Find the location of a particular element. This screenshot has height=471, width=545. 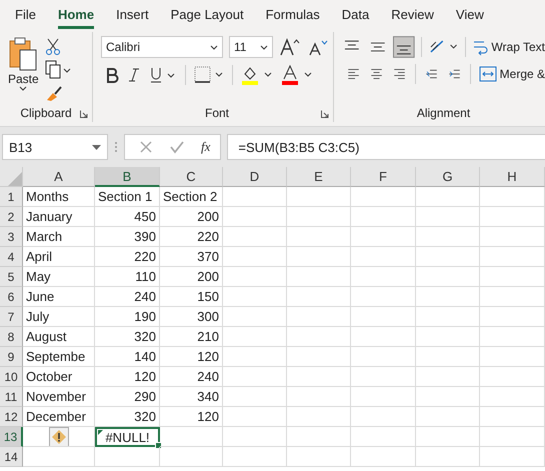

underline-icon is located at coordinates (163, 75).